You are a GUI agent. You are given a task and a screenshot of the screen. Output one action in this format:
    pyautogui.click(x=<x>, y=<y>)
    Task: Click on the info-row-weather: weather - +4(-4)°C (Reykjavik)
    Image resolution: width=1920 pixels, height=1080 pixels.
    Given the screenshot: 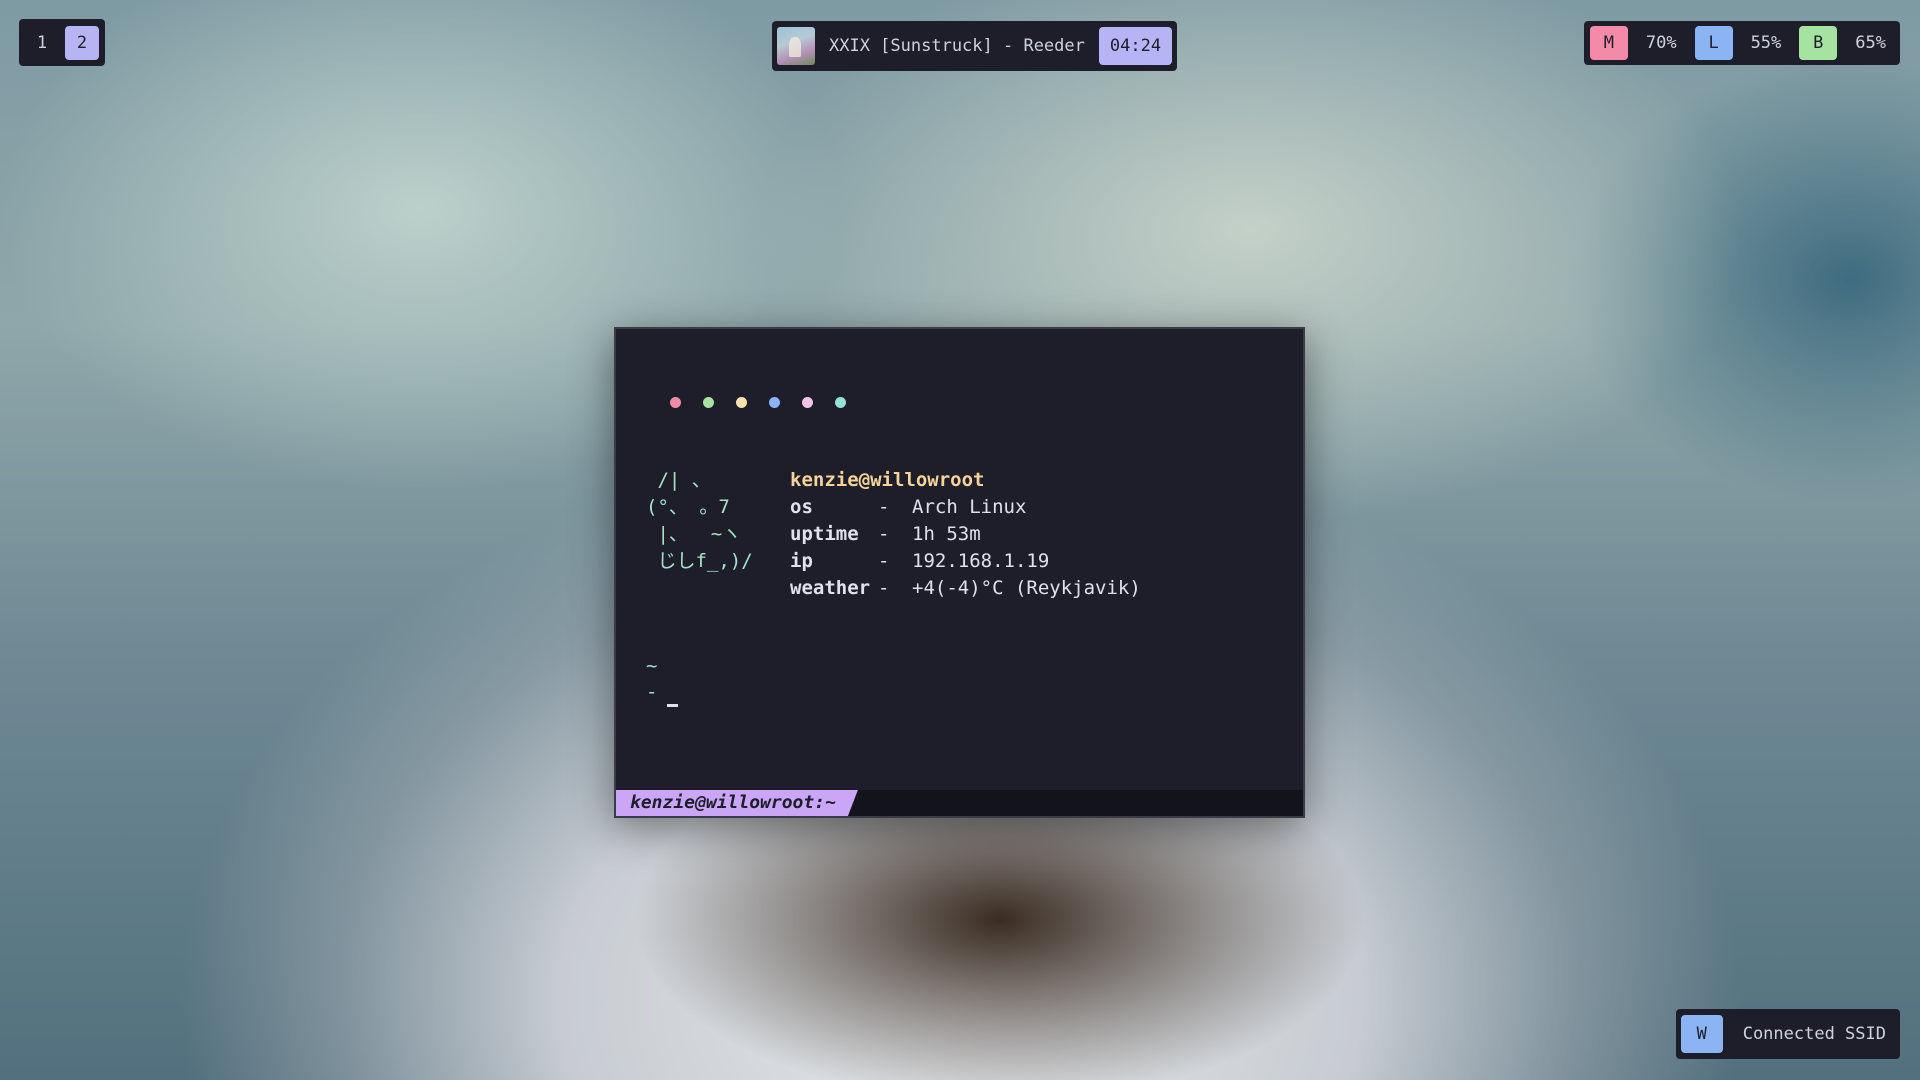 What is the action you would take?
    pyautogui.click(x=965, y=588)
    